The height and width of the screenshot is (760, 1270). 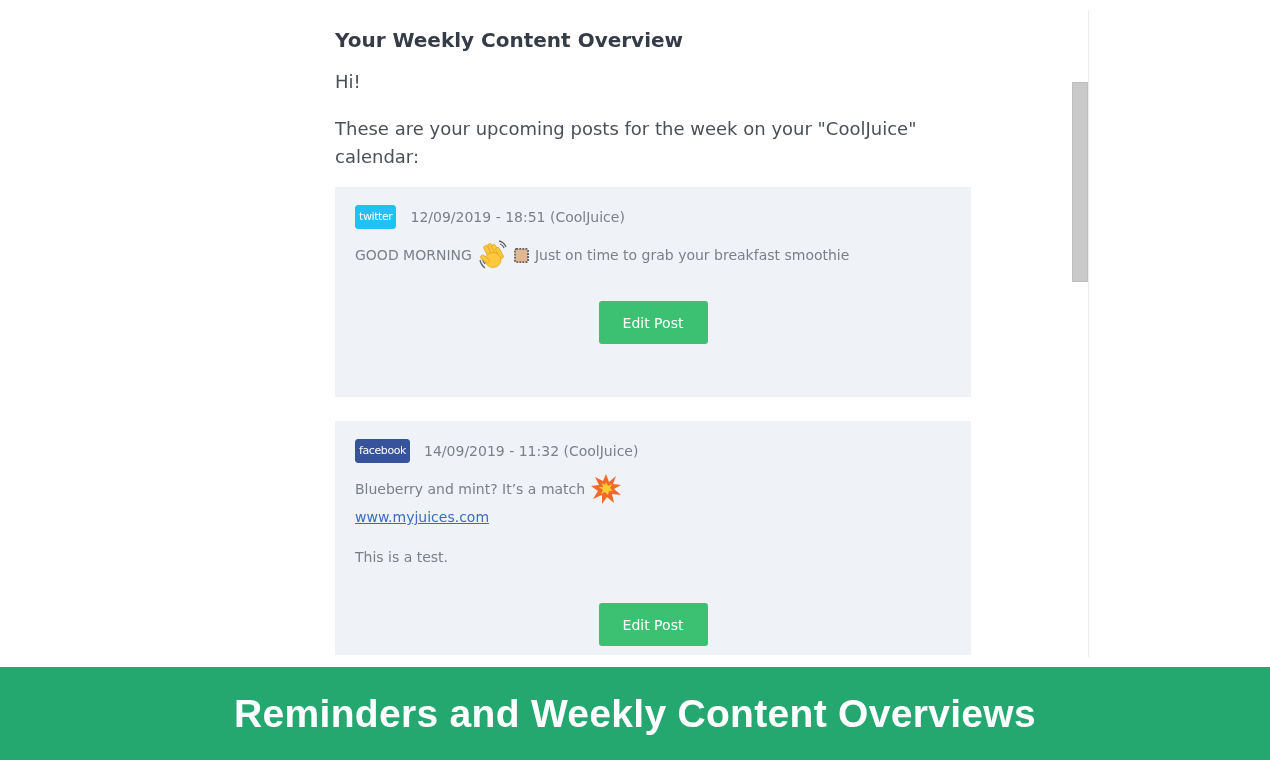 I want to click on explosion-icon, so click(x=606, y=489).